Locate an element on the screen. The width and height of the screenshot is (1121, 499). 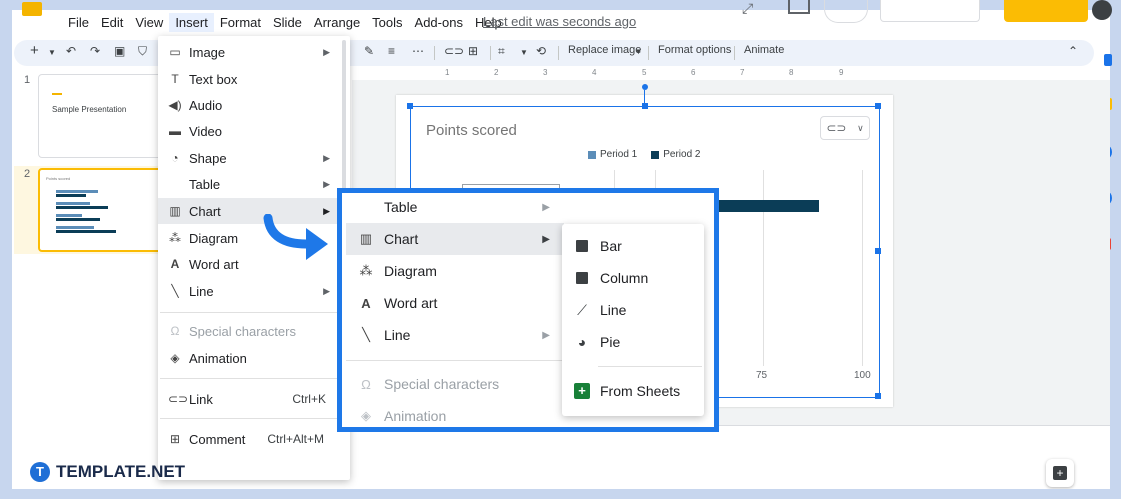
pointer-arrow-icon is located at coordinates (295, 237).